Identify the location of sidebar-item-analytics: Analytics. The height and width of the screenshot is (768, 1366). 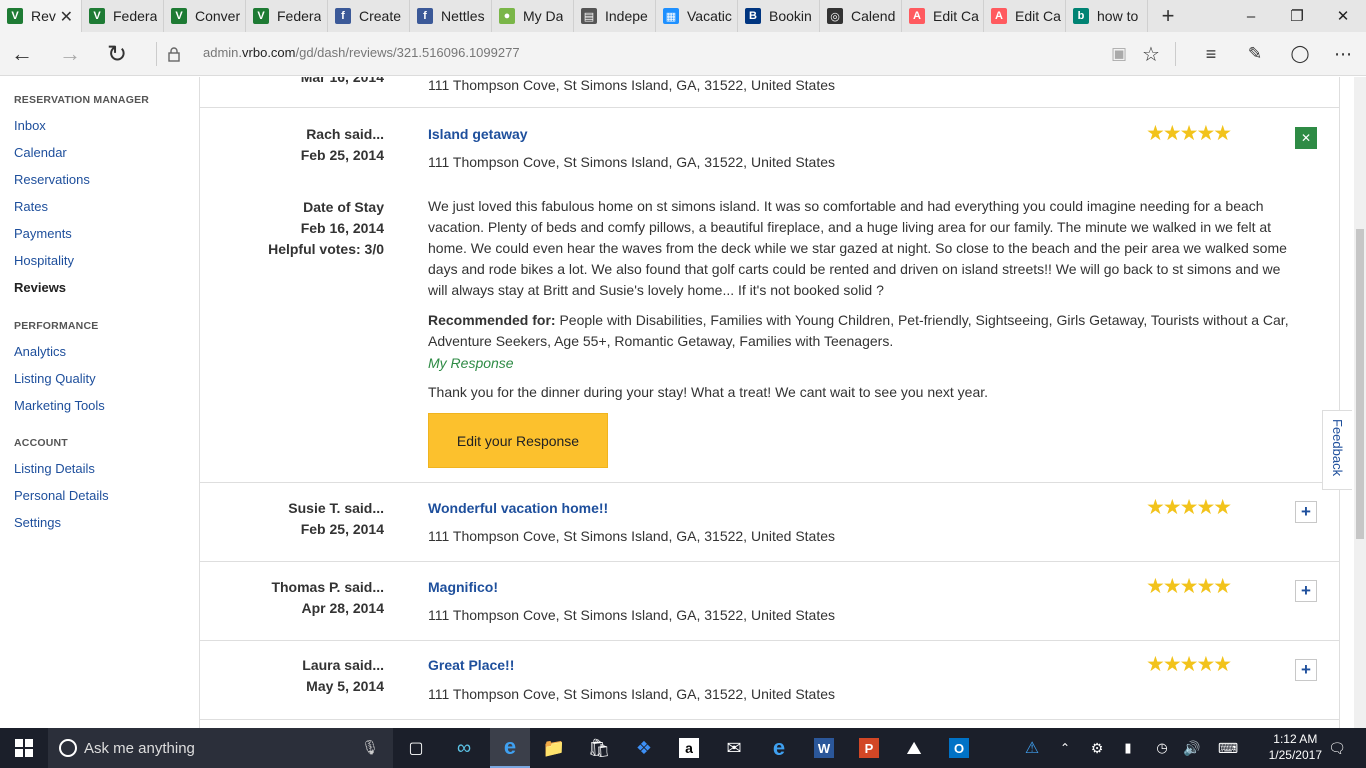
(40, 351).